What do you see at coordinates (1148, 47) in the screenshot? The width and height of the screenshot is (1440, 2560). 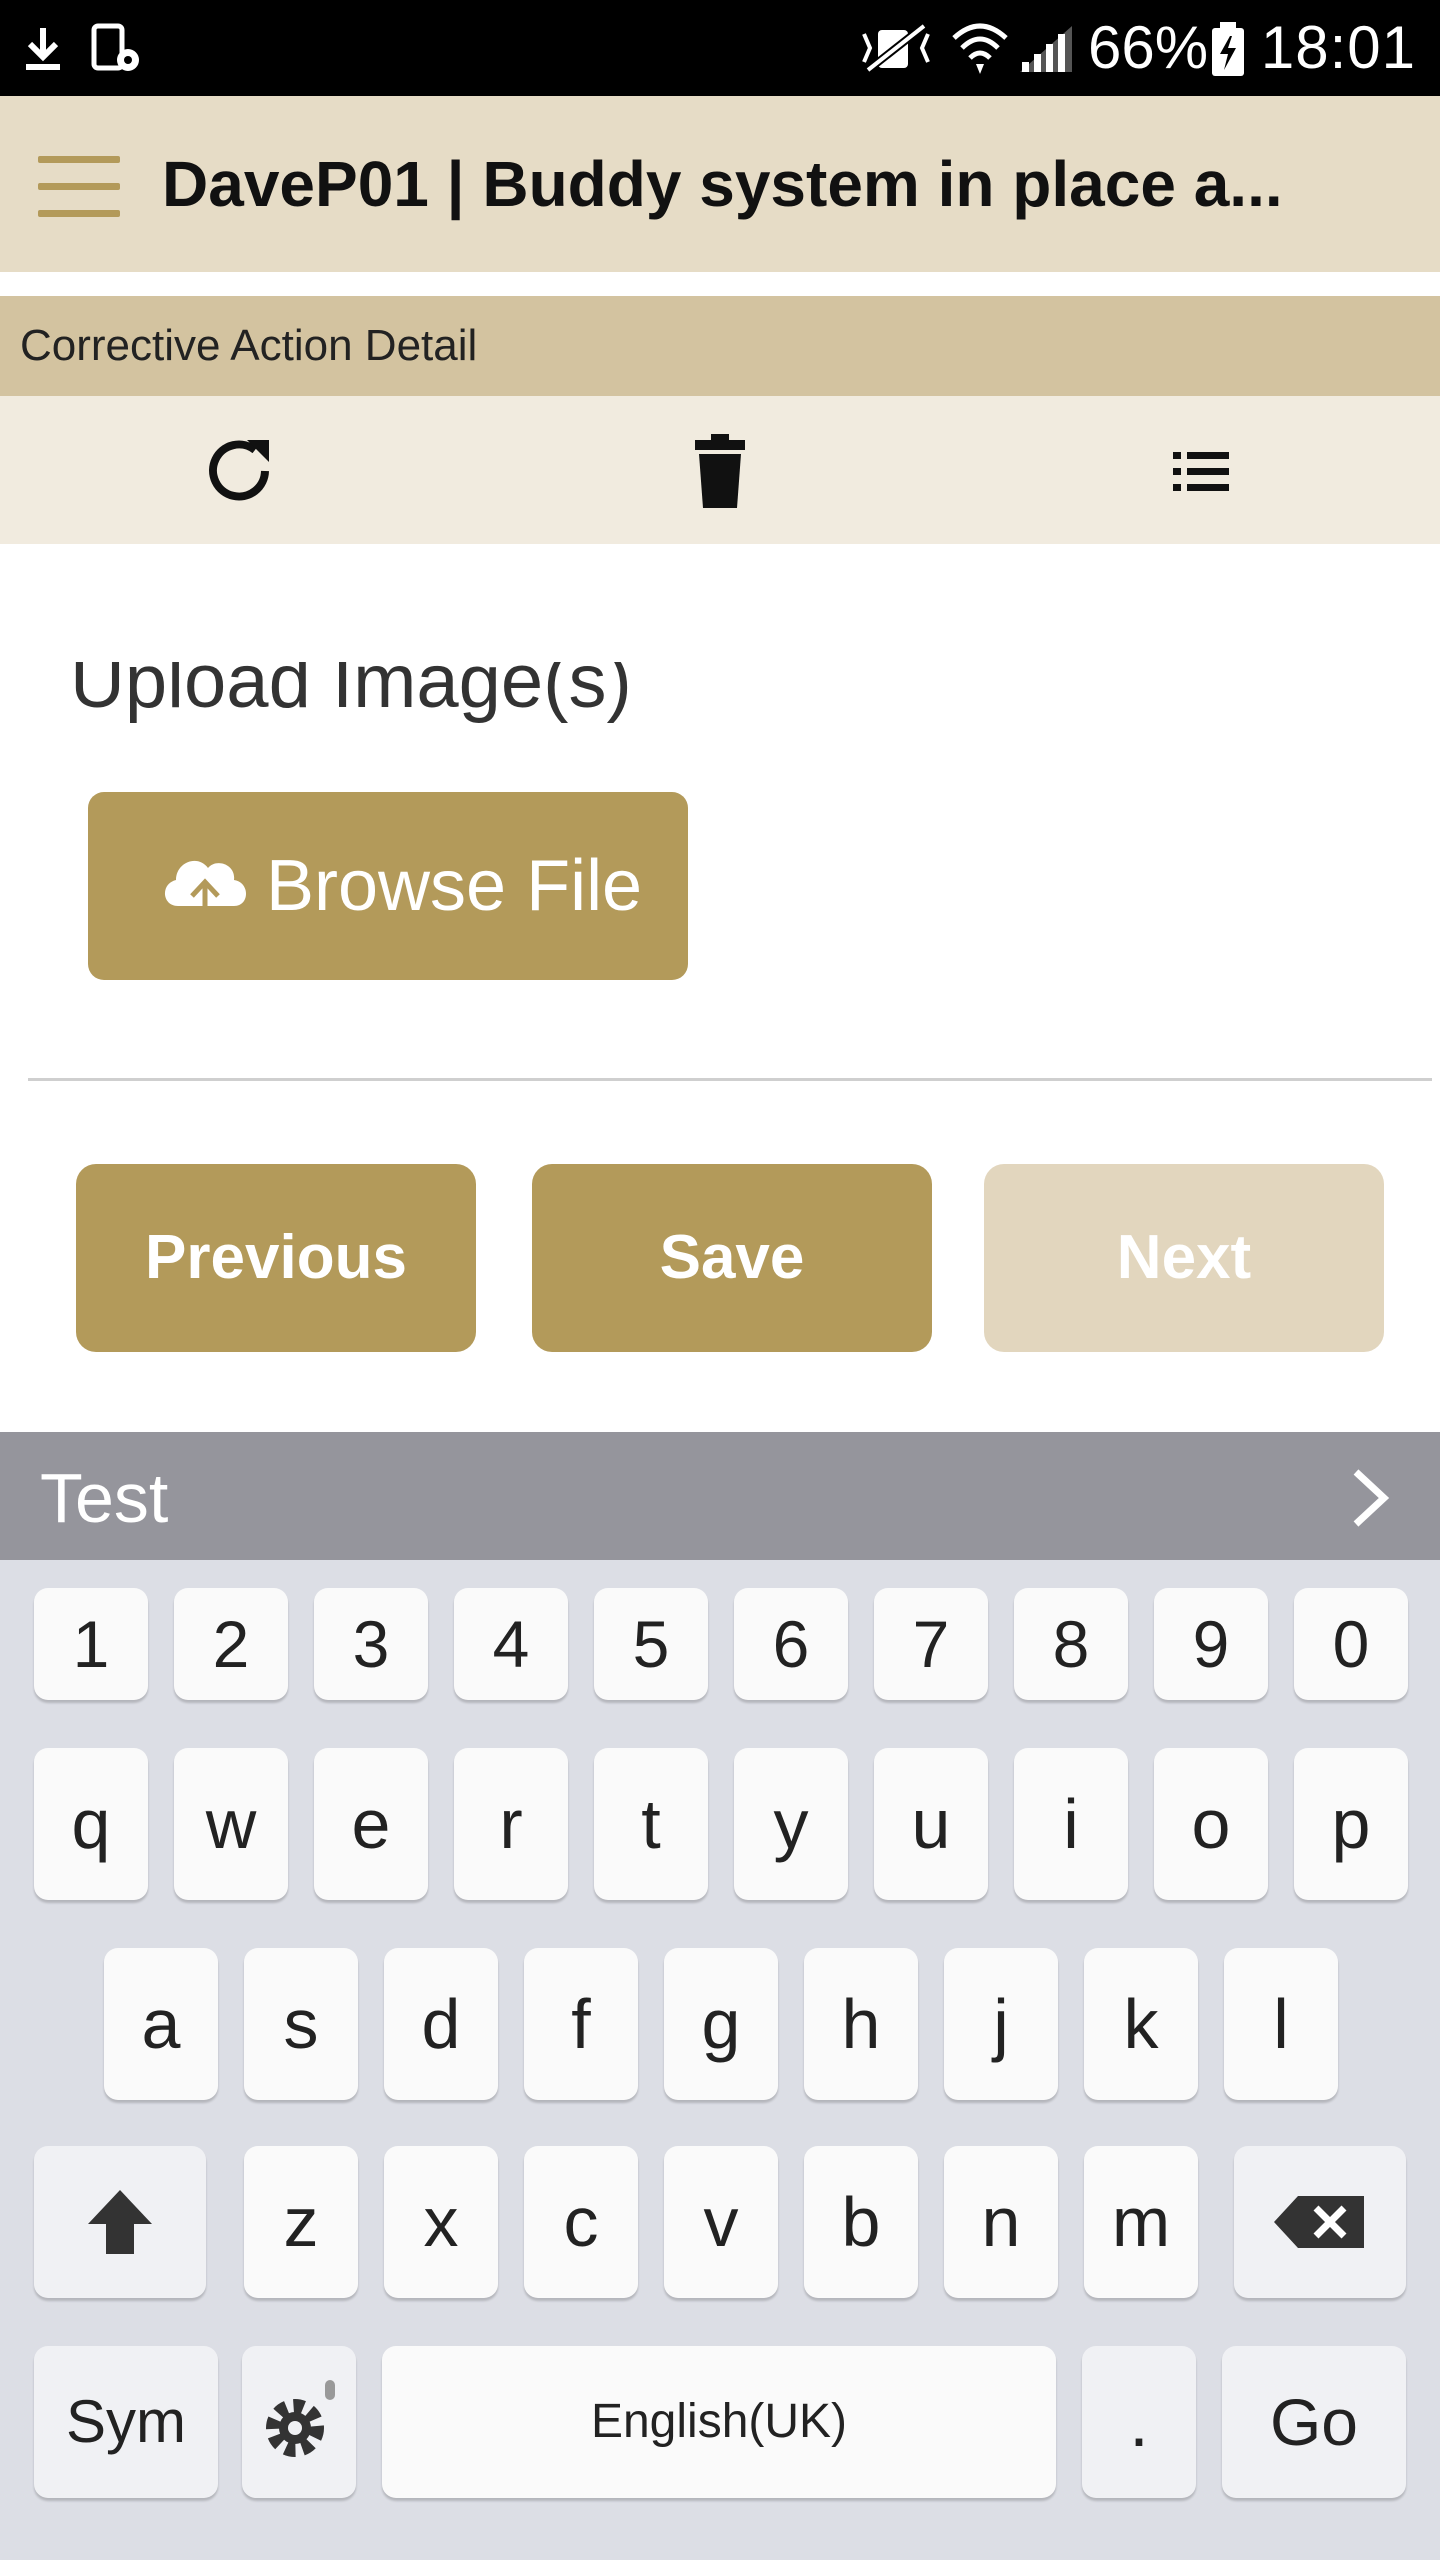 I see `battery-percent: 66%` at bounding box center [1148, 47].